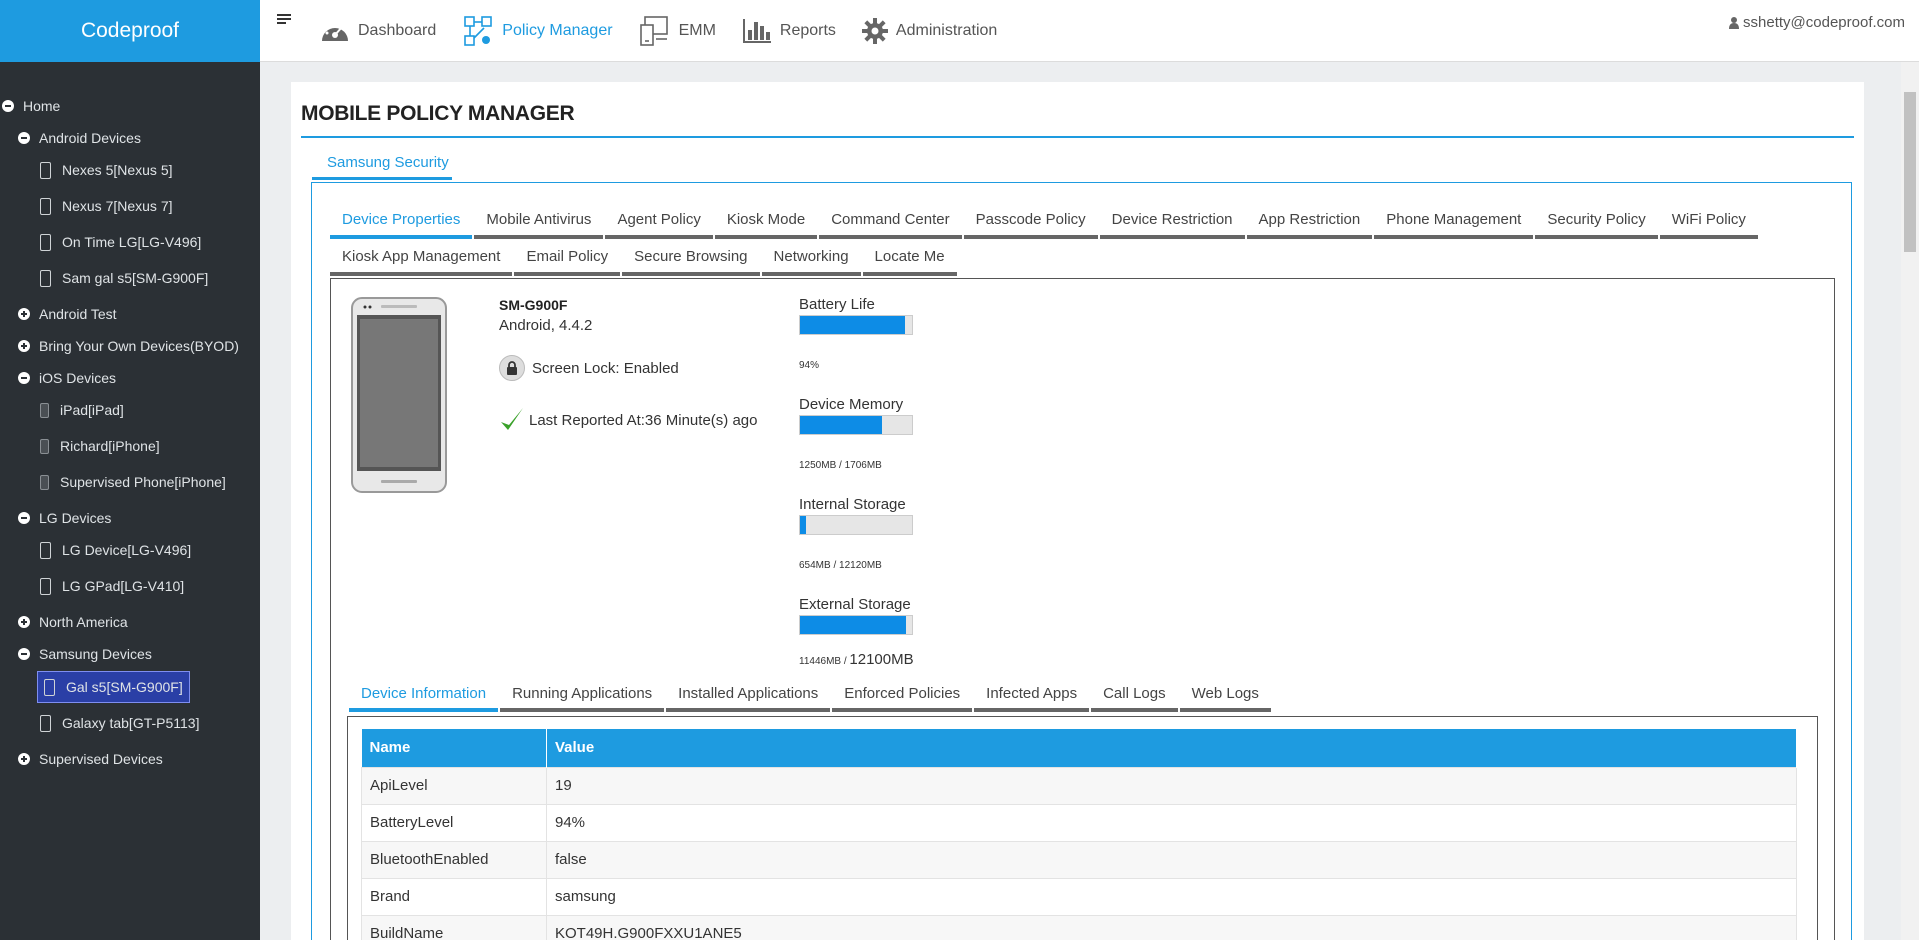  I want to click on tab-infected-apps: Infected Apps, so click(1032, 695).